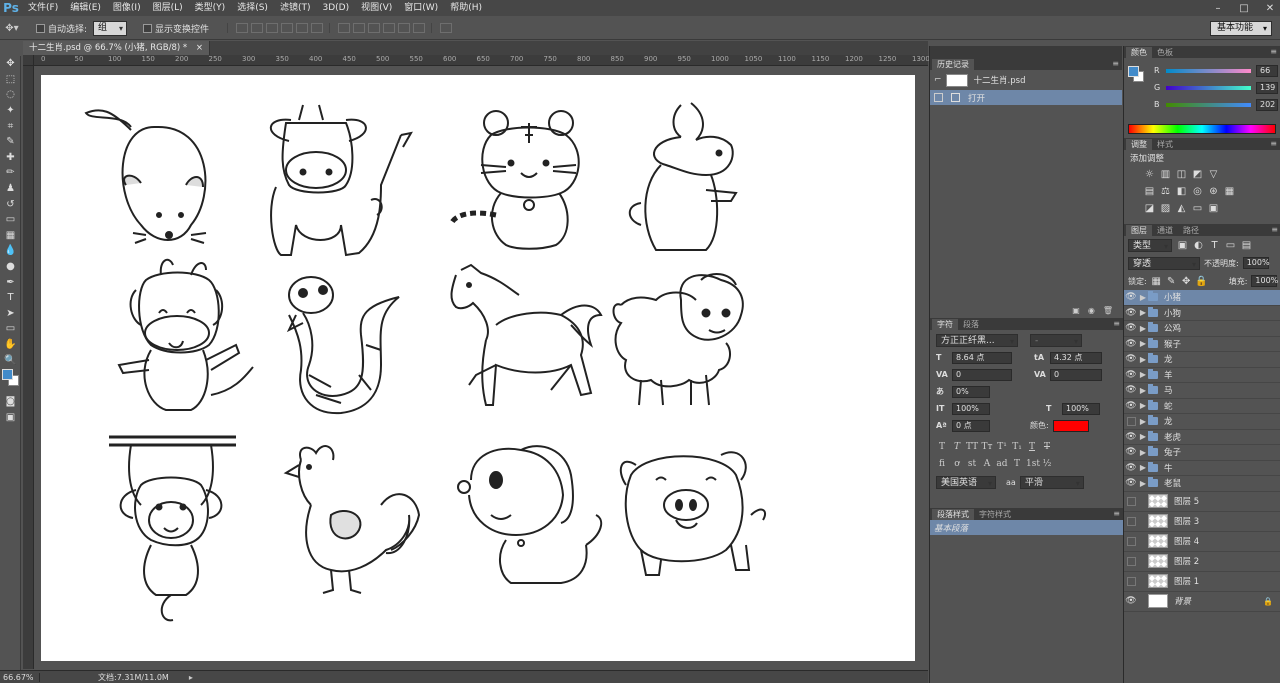  Describe the element at coordinates (942, 447) in the screenshot. I see `faux-bold-icon: T` at that location.